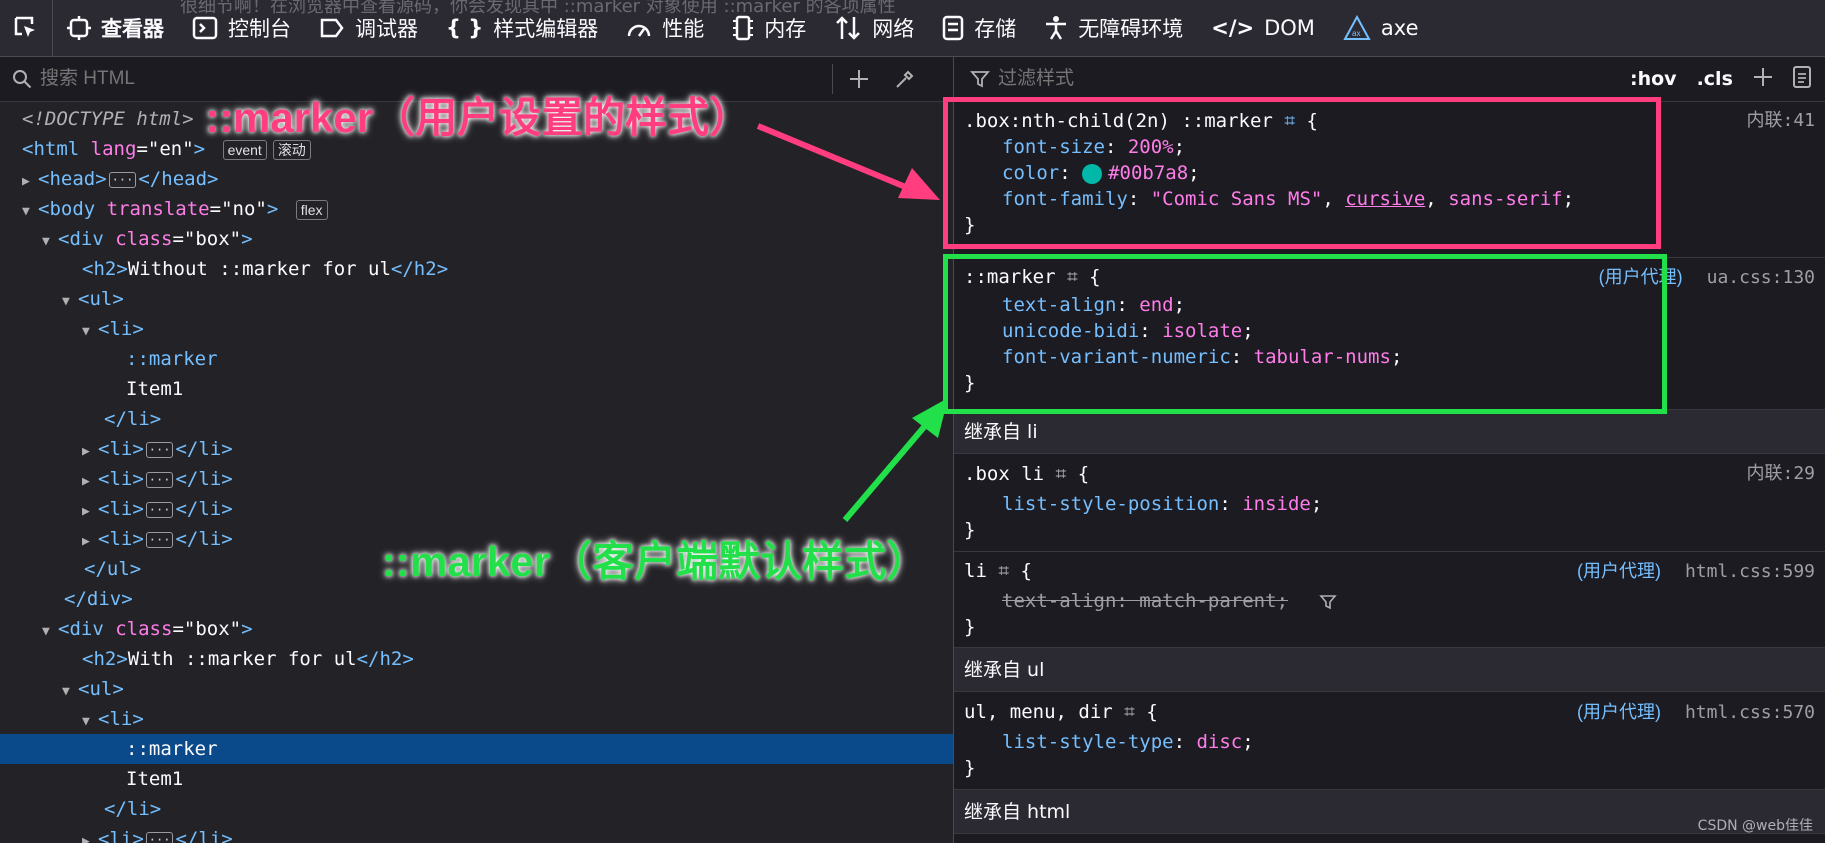 The height and width of the screenshot is (843, 1825). Describe the element at coordinates (478, 117) in the screenshot. I see `annotation-user-styles: ::marker（用户设置的样式）` at that location.